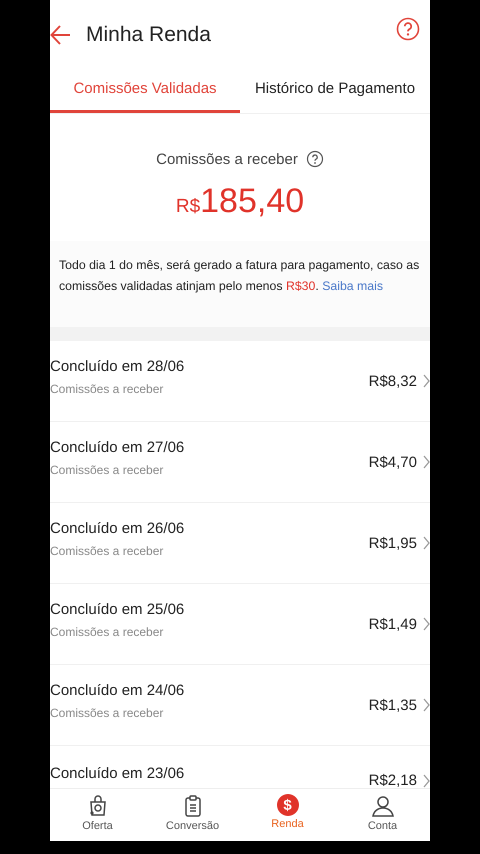  What do you see at coordinates (392, 462) in the screenshot?
I see `entry-amount: R$4,70` at bounding box center [392, 462].